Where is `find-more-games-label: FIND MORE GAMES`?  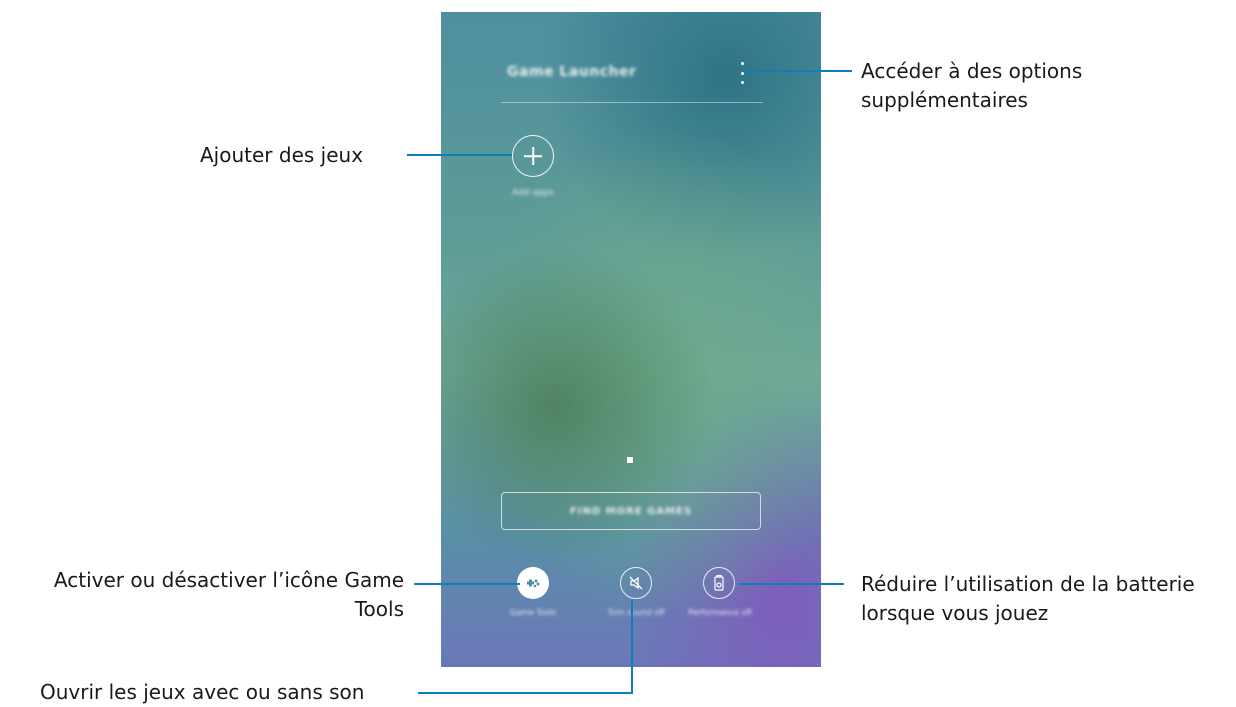
find-more-games-label: FIND MORE GAMES is located at coordinates (631, 511).